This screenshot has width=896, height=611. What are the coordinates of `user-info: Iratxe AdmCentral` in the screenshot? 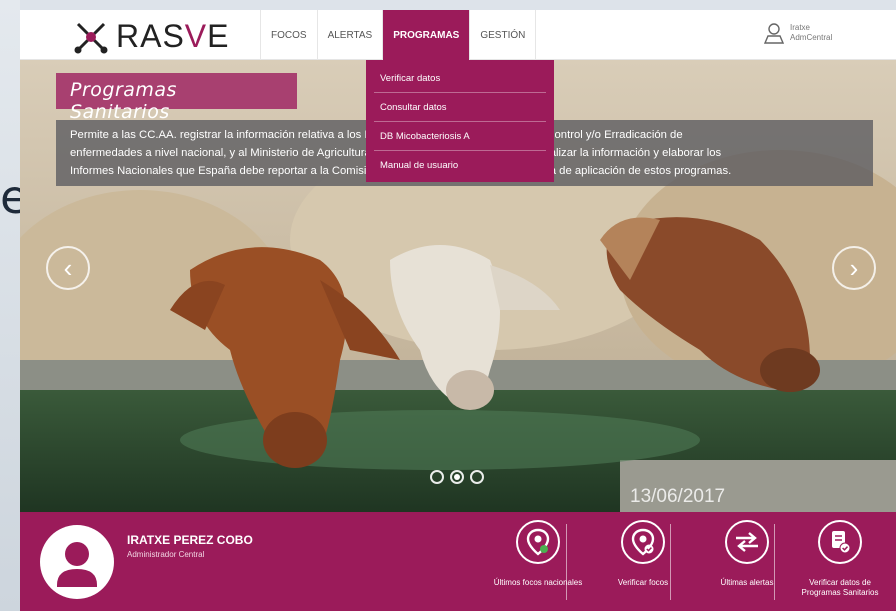 It's located at (811, 33).